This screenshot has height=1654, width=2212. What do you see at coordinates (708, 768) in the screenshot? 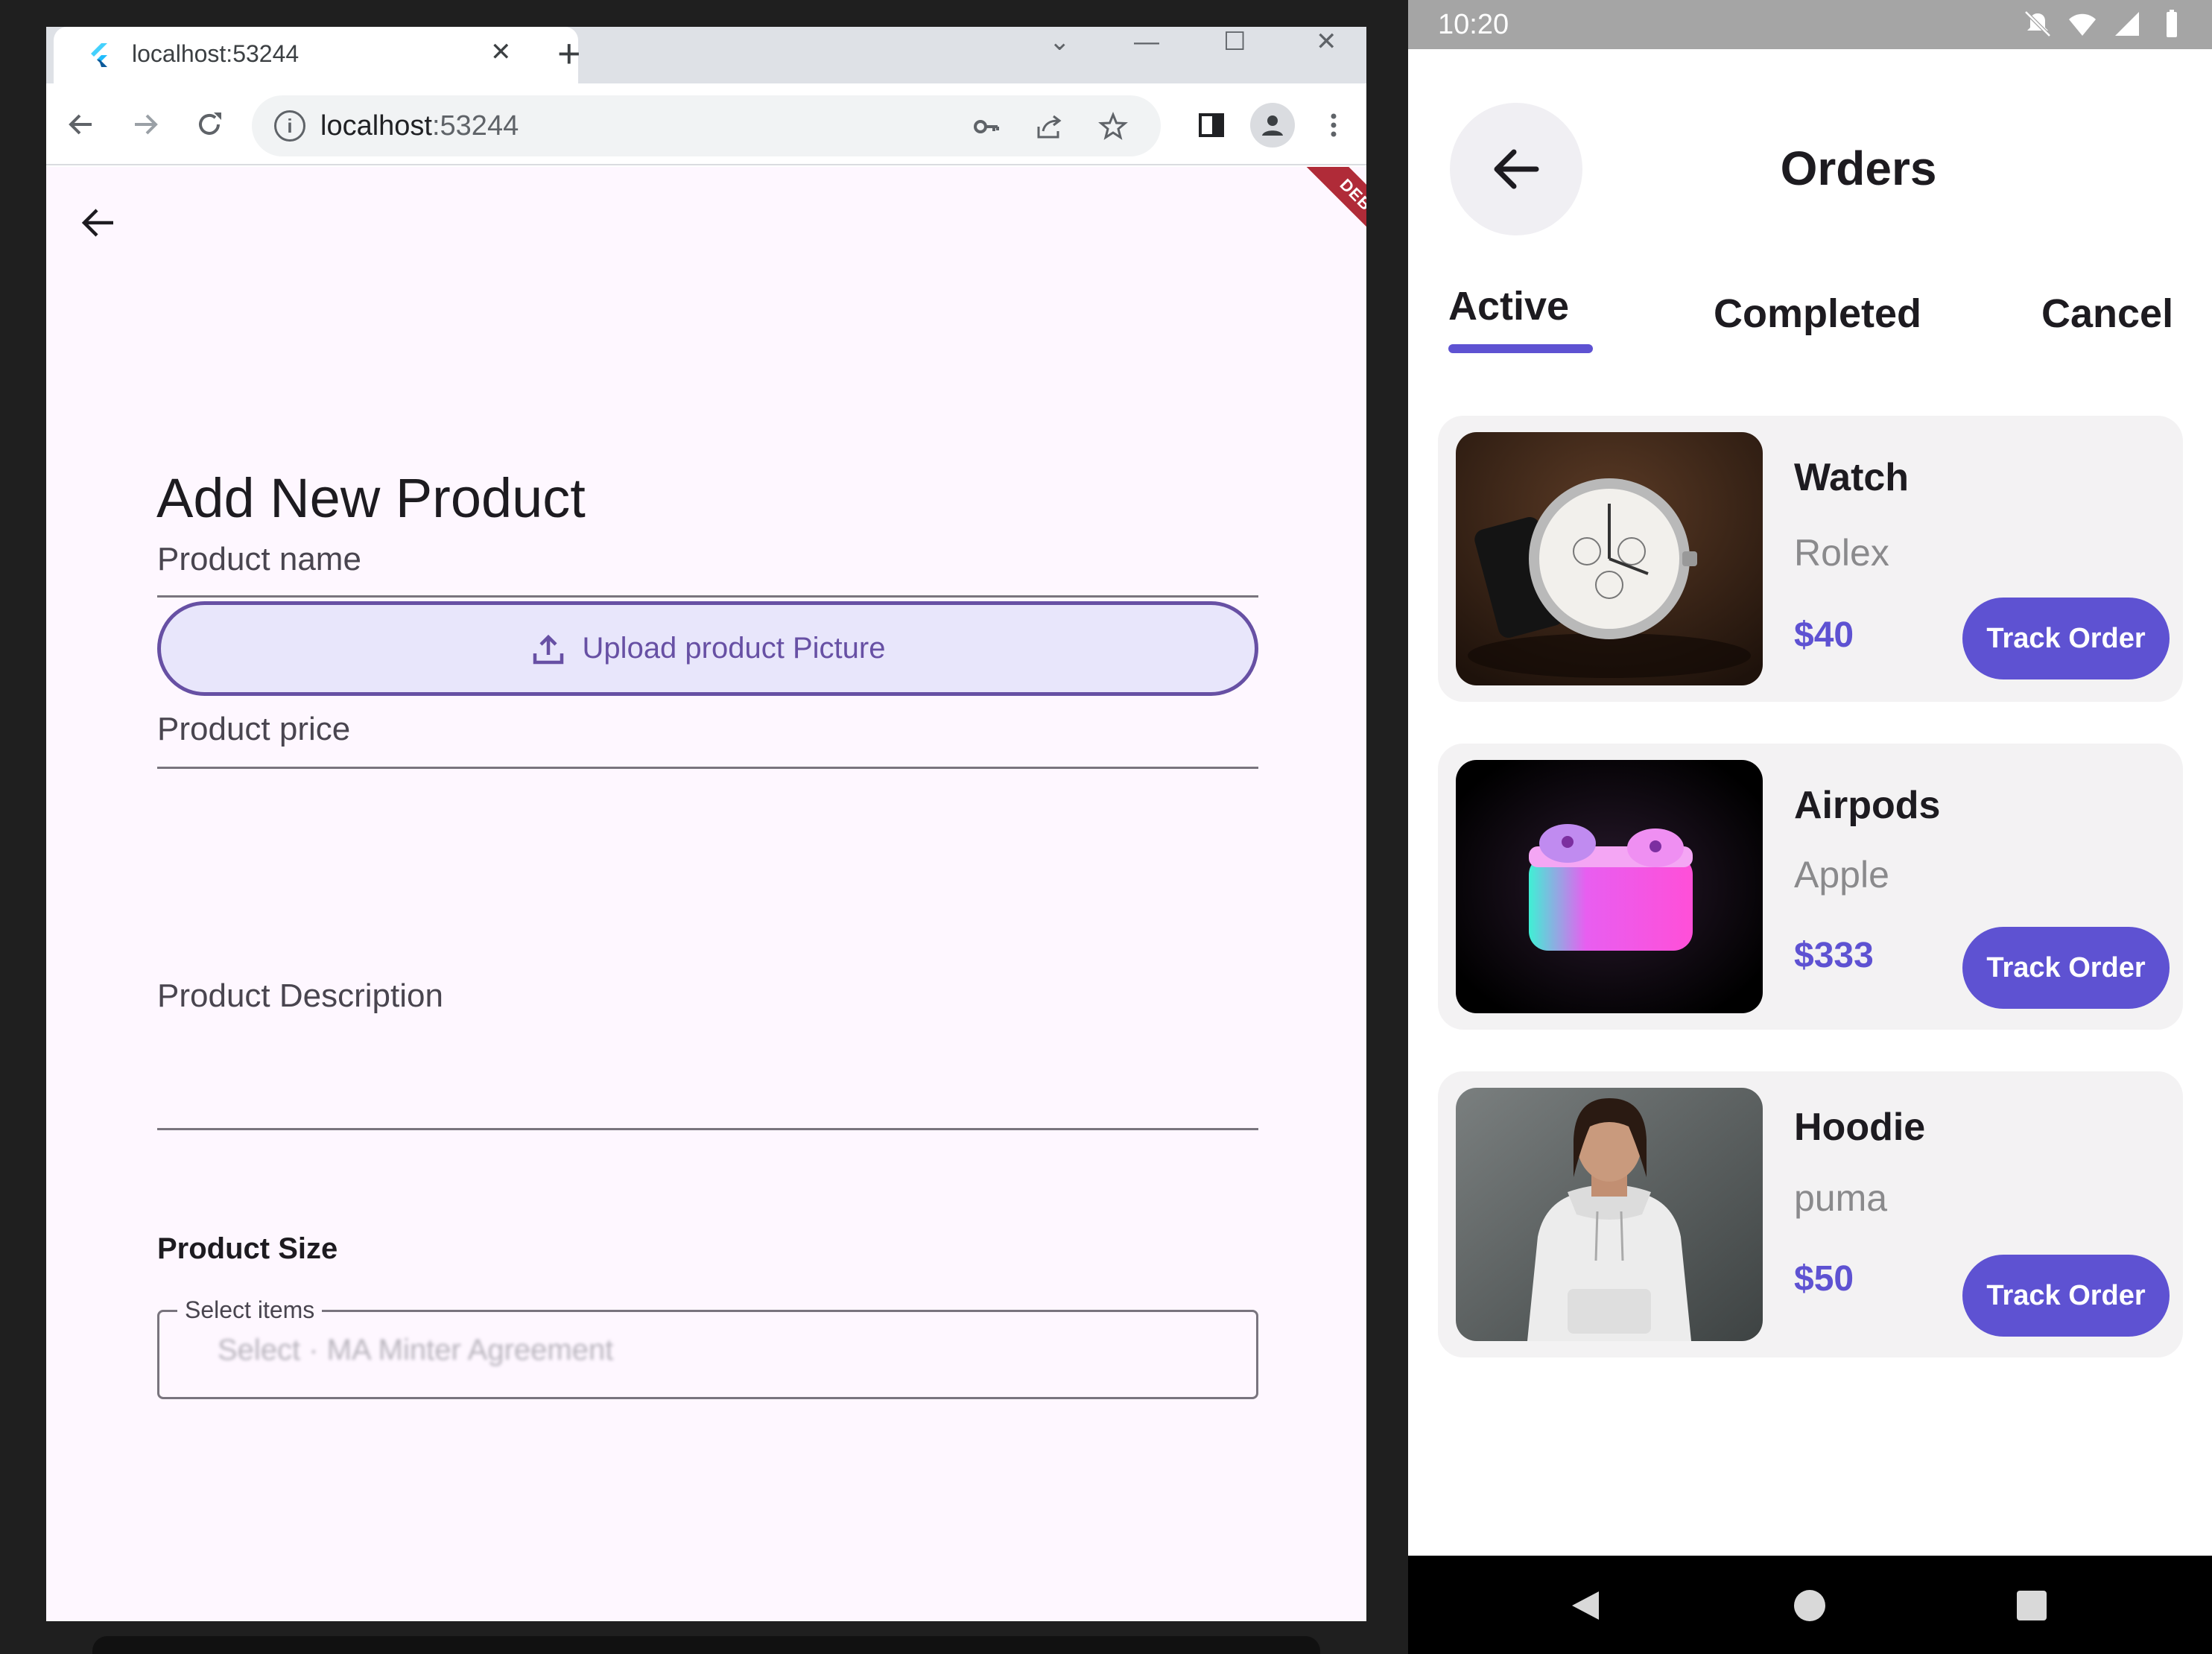
I see `product-price-underline` at bounding box center [708, 768].